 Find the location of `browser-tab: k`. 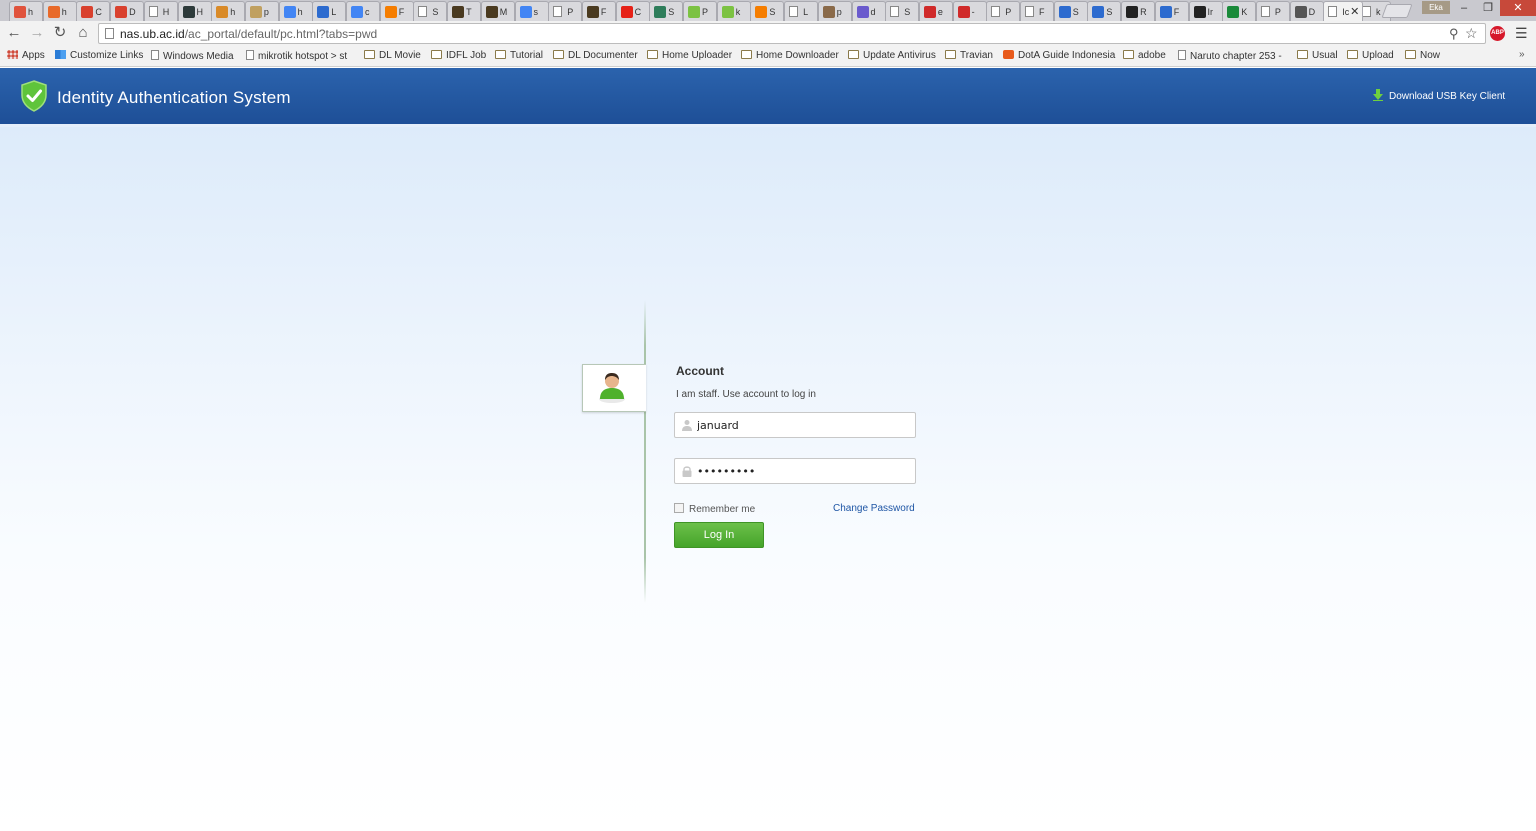

browser-tab: k is located at coordinates (733, 11).